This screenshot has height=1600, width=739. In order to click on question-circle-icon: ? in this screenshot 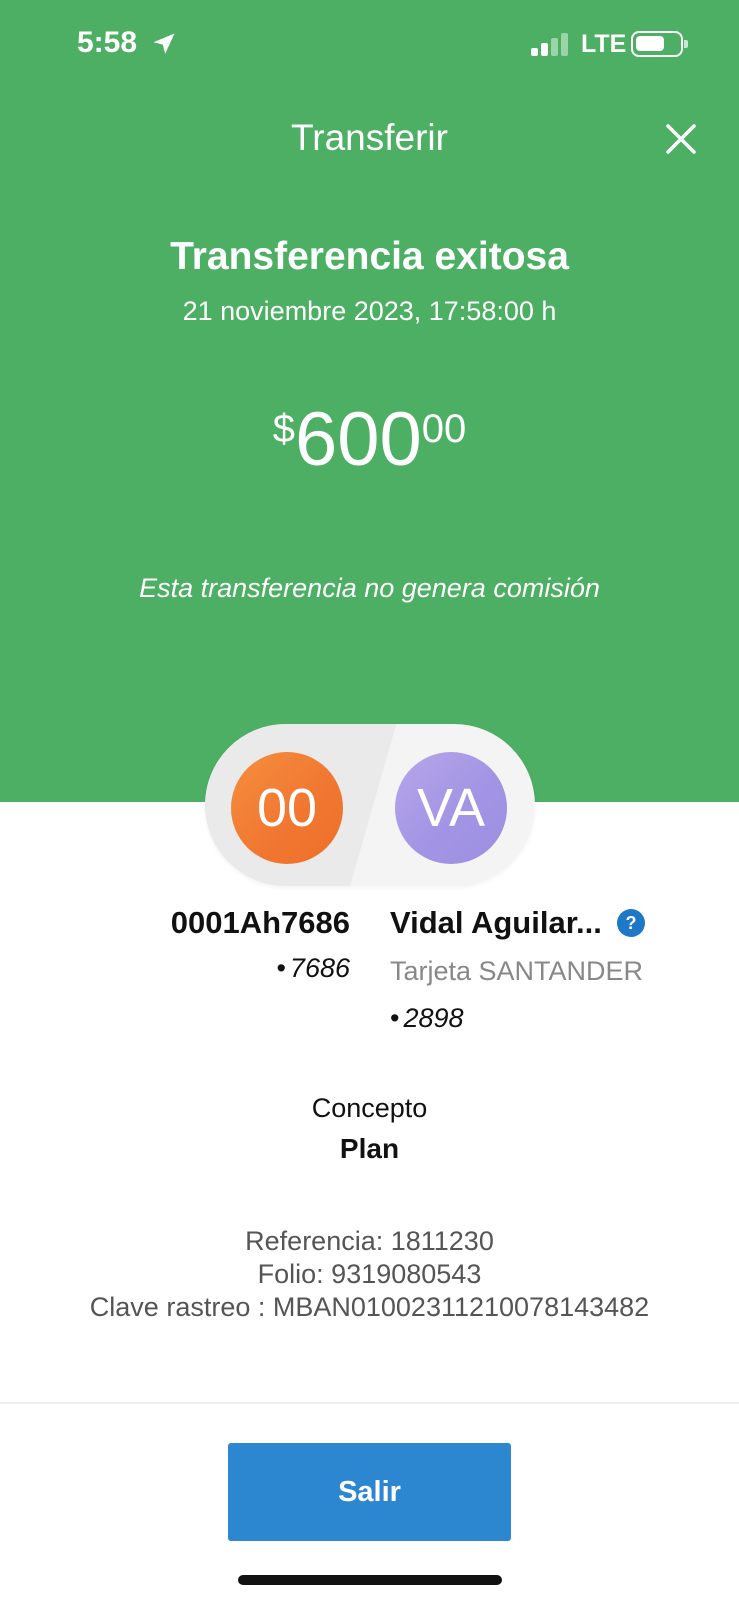, I will do `click(631, 923)`.